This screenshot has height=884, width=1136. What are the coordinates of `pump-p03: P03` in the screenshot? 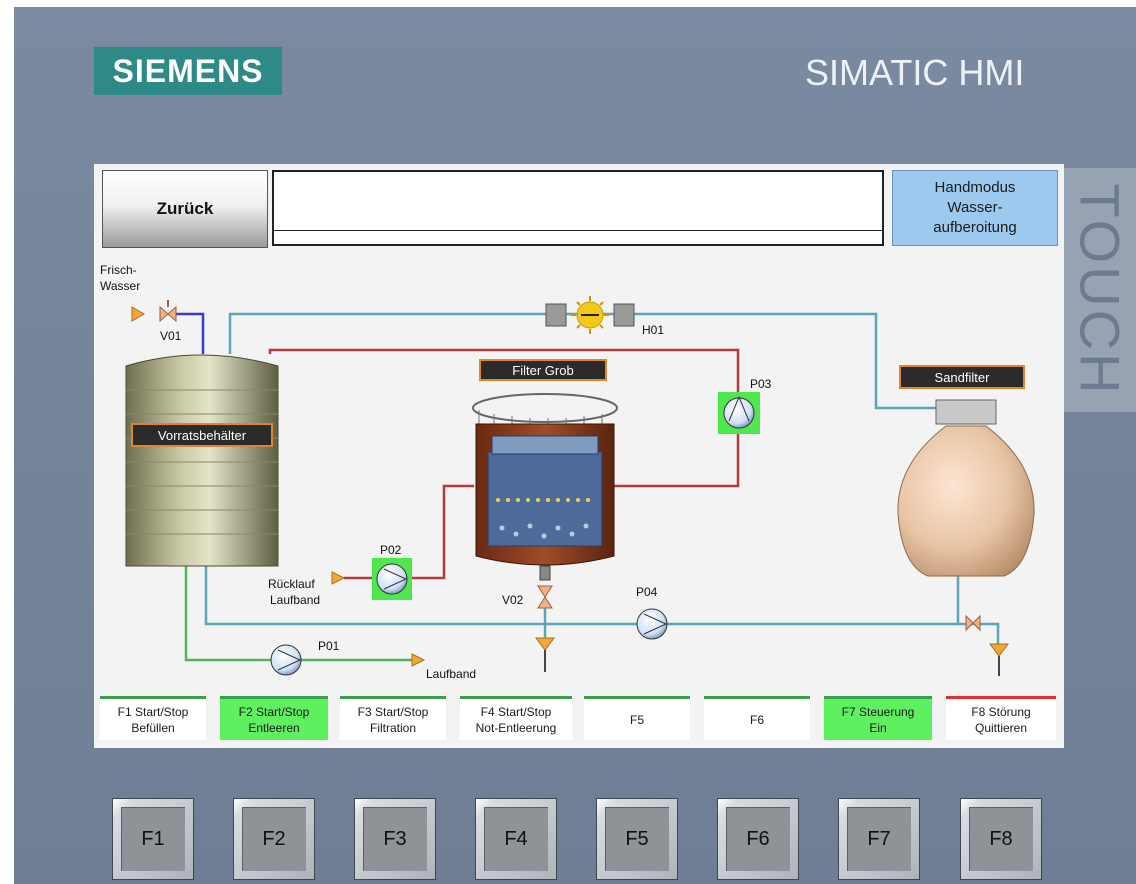 It's located at (745, 405).